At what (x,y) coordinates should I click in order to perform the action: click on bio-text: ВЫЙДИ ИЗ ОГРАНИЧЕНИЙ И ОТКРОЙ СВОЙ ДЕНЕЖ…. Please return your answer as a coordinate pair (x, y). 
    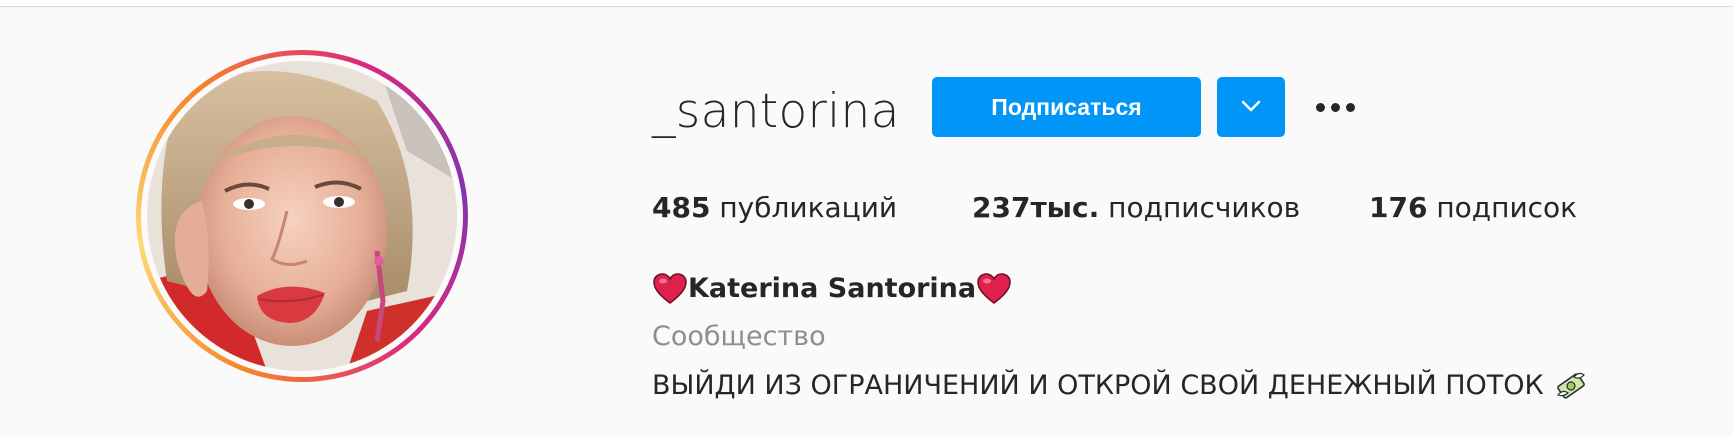
    Looking at the image, I should click on (1098, 385).